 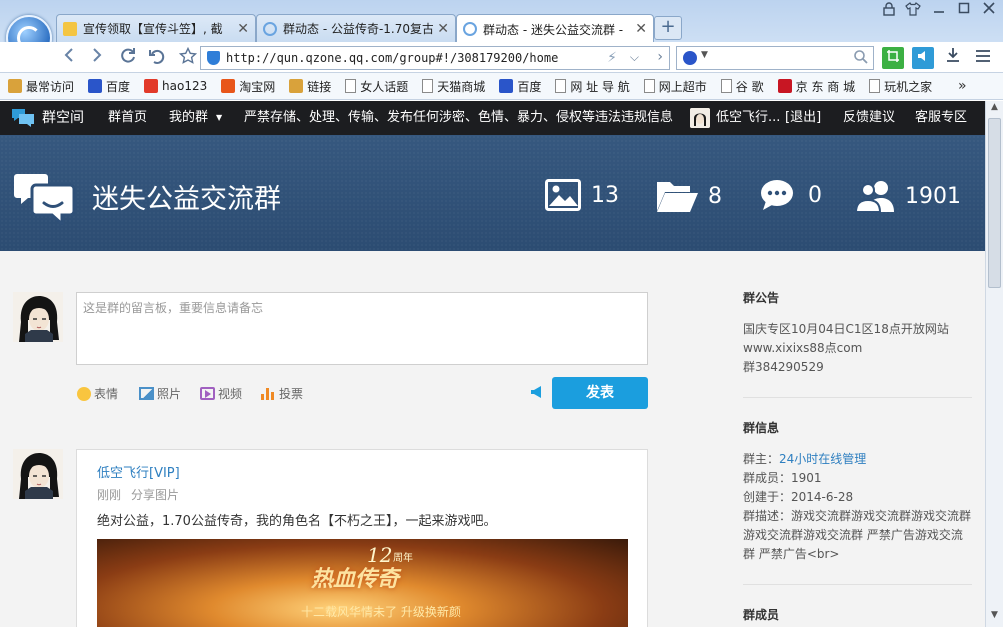 What do you see at coordinates (362, 583) in the screenshot?
I see `post-image: 热血传奇 12 周年 十二载风华情未了 升级换新颜` at bounding box center [362, 583].